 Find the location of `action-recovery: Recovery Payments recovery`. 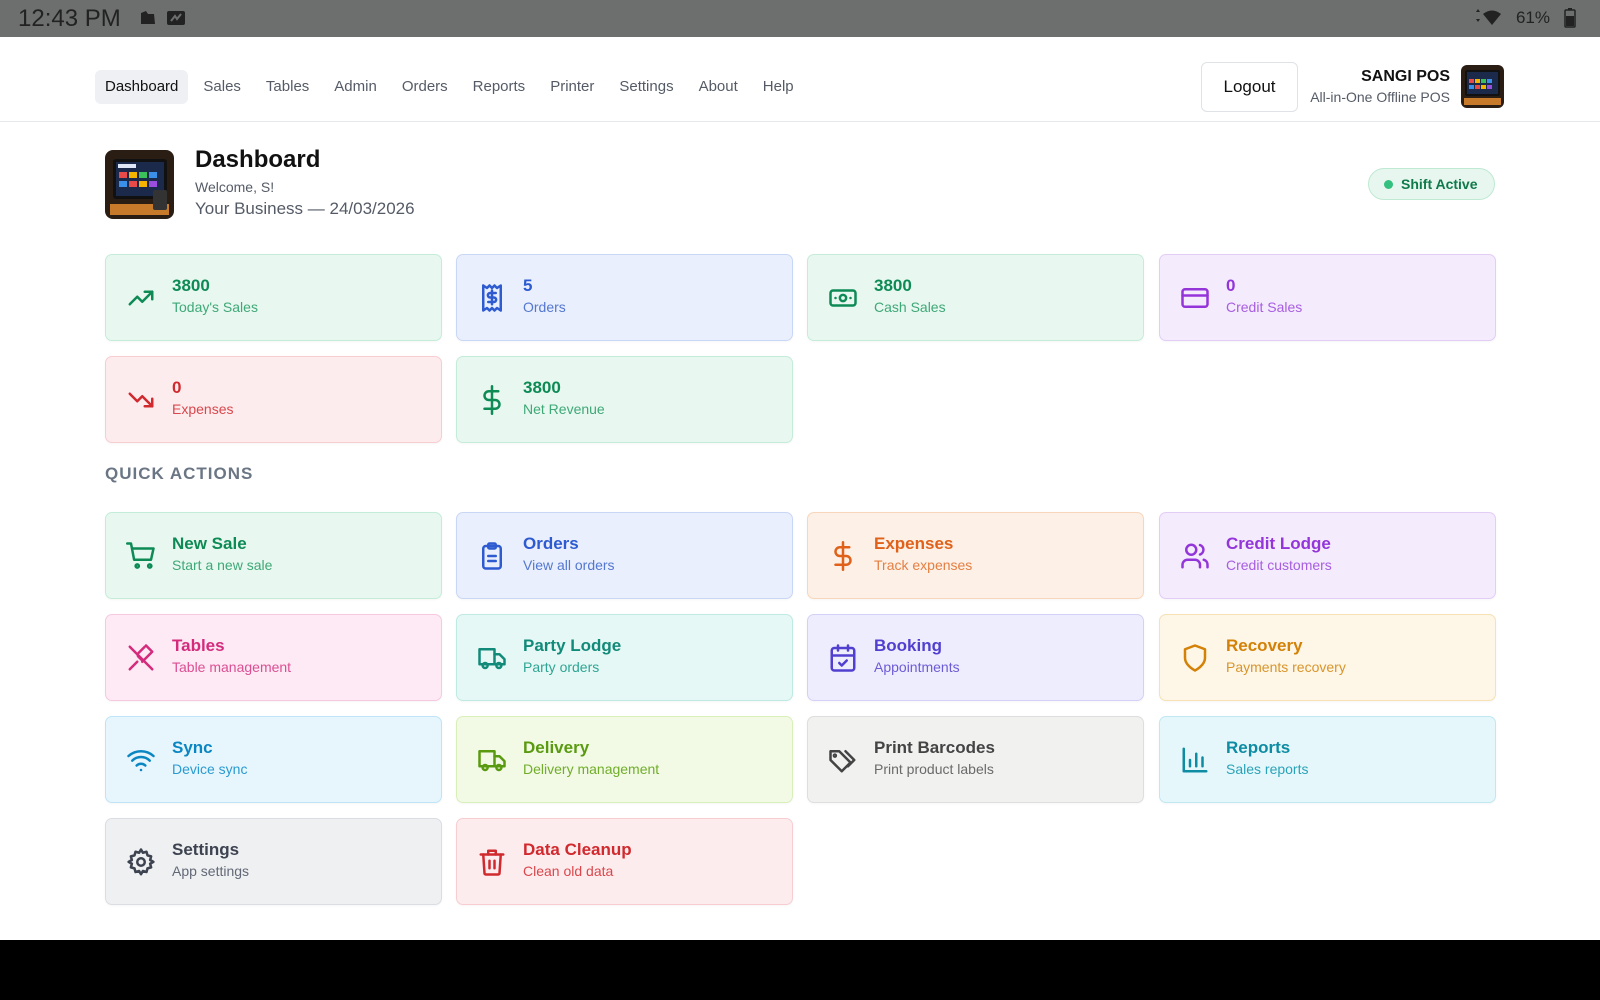

action-recovery: Recovery Payments recovery is located at coordinates (1327, 657).